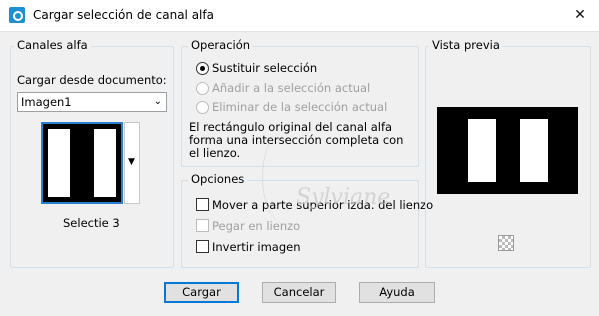 The height and width of the screenshot is (316, 599). I want to click on watermark-text: Sylviane, so click(343, 197).